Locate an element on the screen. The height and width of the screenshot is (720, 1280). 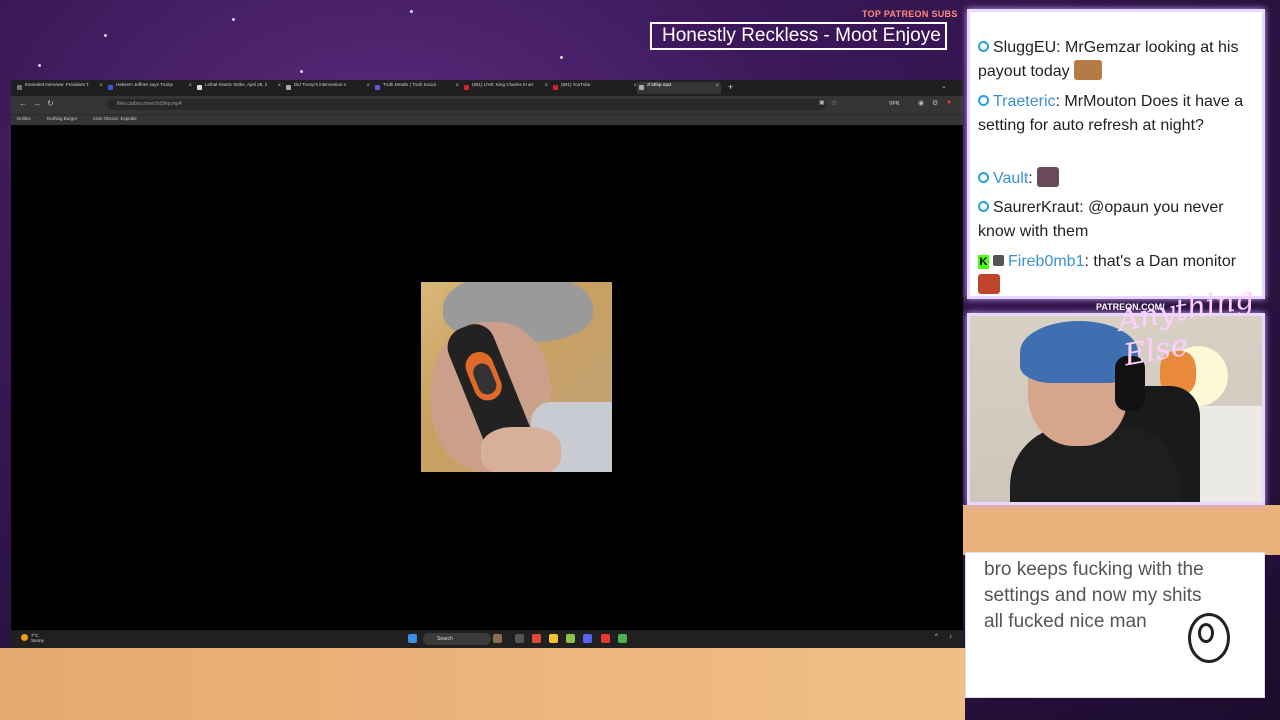
taskbar: 7°C Sunny Search ^ ♪ is located at coordinates (487, 639).